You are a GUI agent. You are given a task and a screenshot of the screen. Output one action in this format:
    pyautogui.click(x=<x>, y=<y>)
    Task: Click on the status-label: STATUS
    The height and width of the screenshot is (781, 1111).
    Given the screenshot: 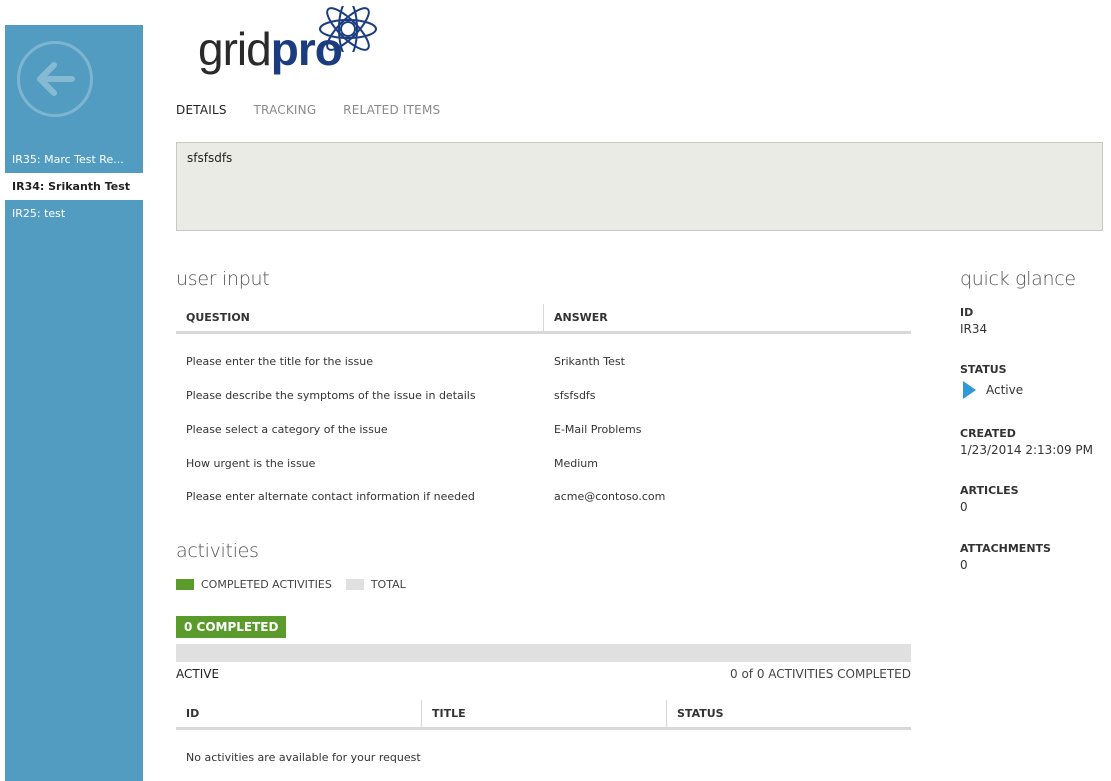 What is the action you would take?
    pyautogui.click(x=983, y=369)
    